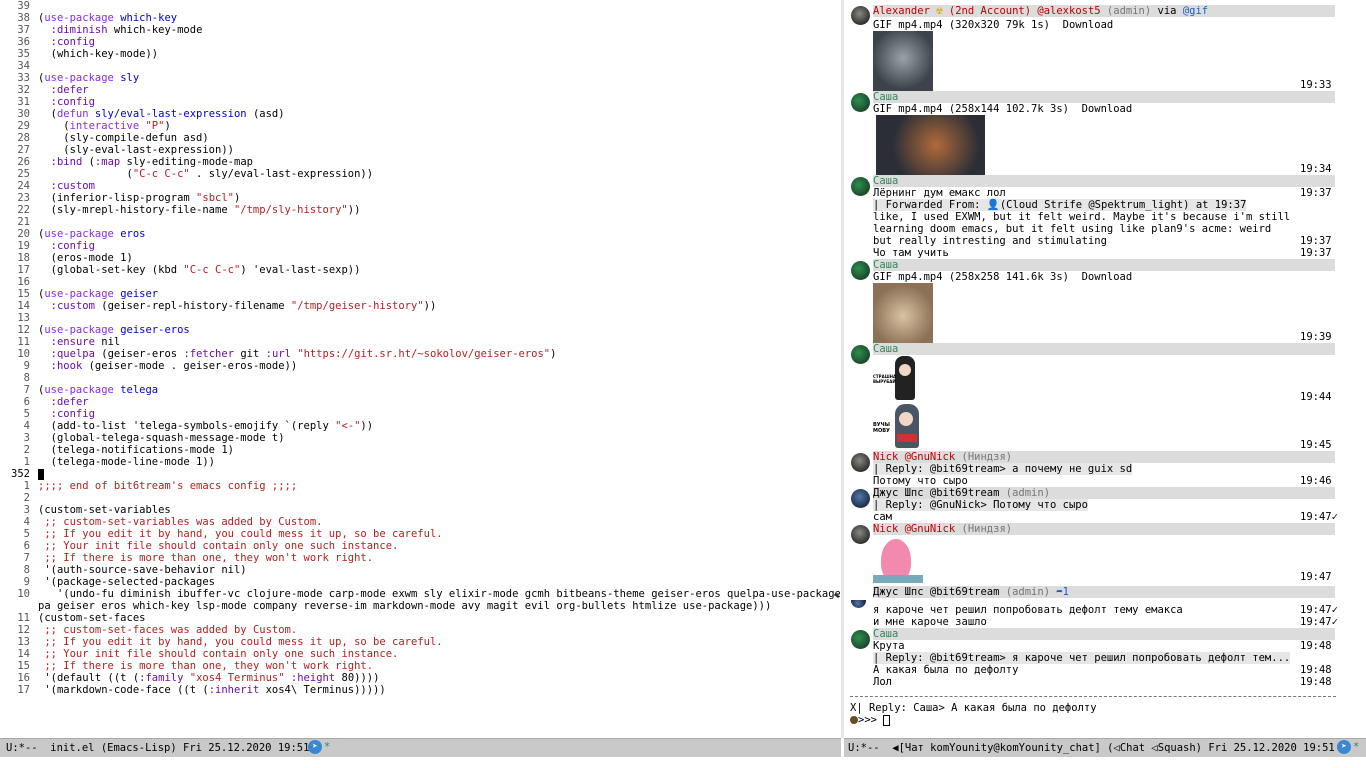 The width and height of the screenshot is (1366, 768). What do you see at coordinates (973, 708) in the screenshot?
I see `reply-indicator: X| Reply: Саша> А какая была по дефолту` at bounding box center [973, 708].